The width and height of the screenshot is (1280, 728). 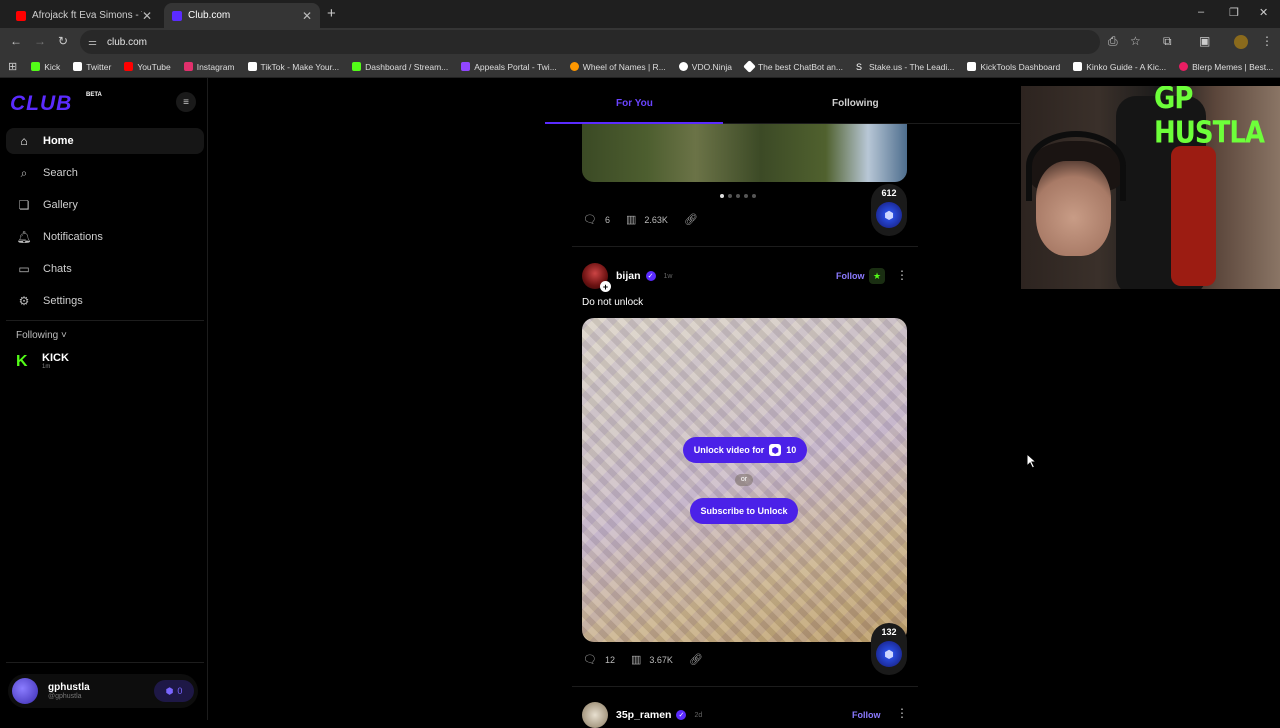 What do you see at coordinates (650, 276) in the screenshot?
I see `verified-icon: ✓` at bounding box center [650, 276].